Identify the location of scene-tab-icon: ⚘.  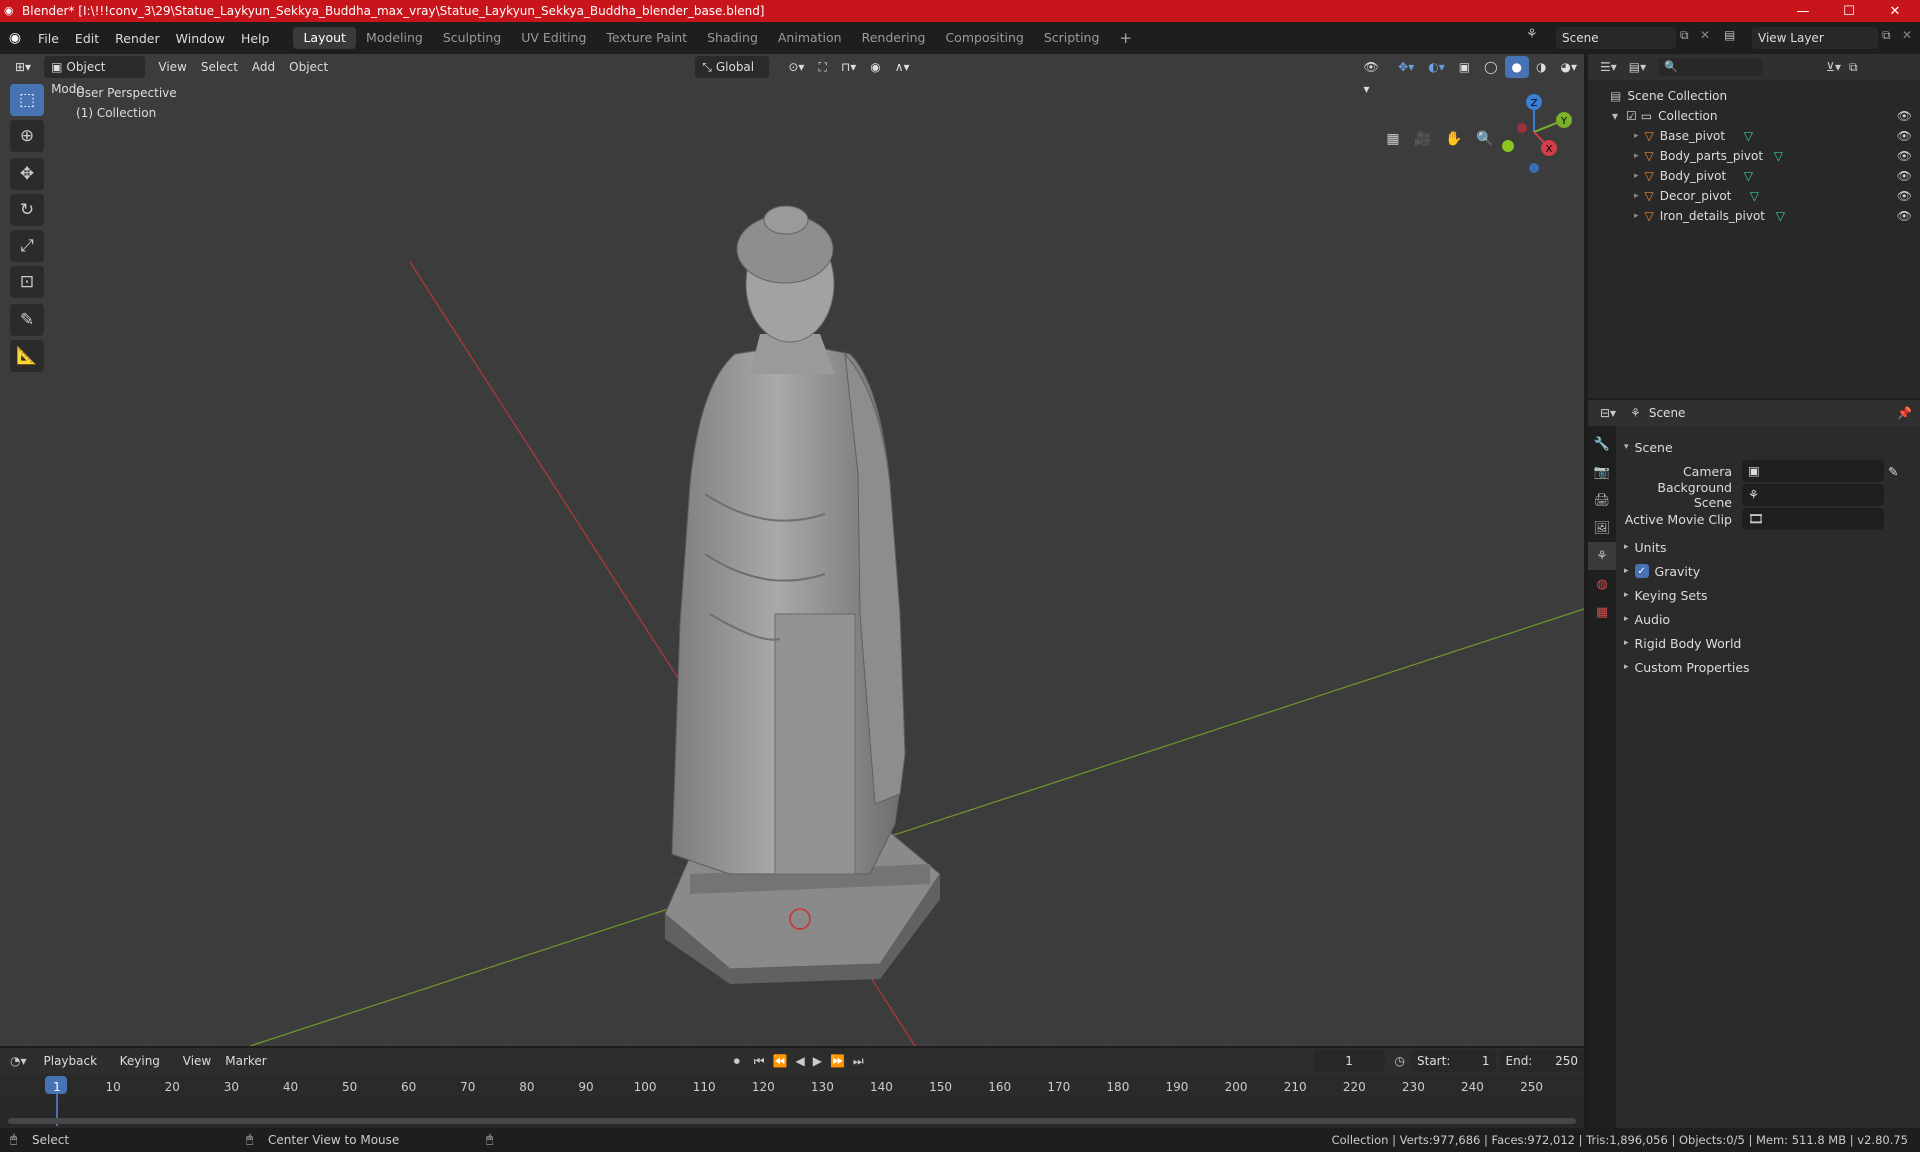
(1602, 556).